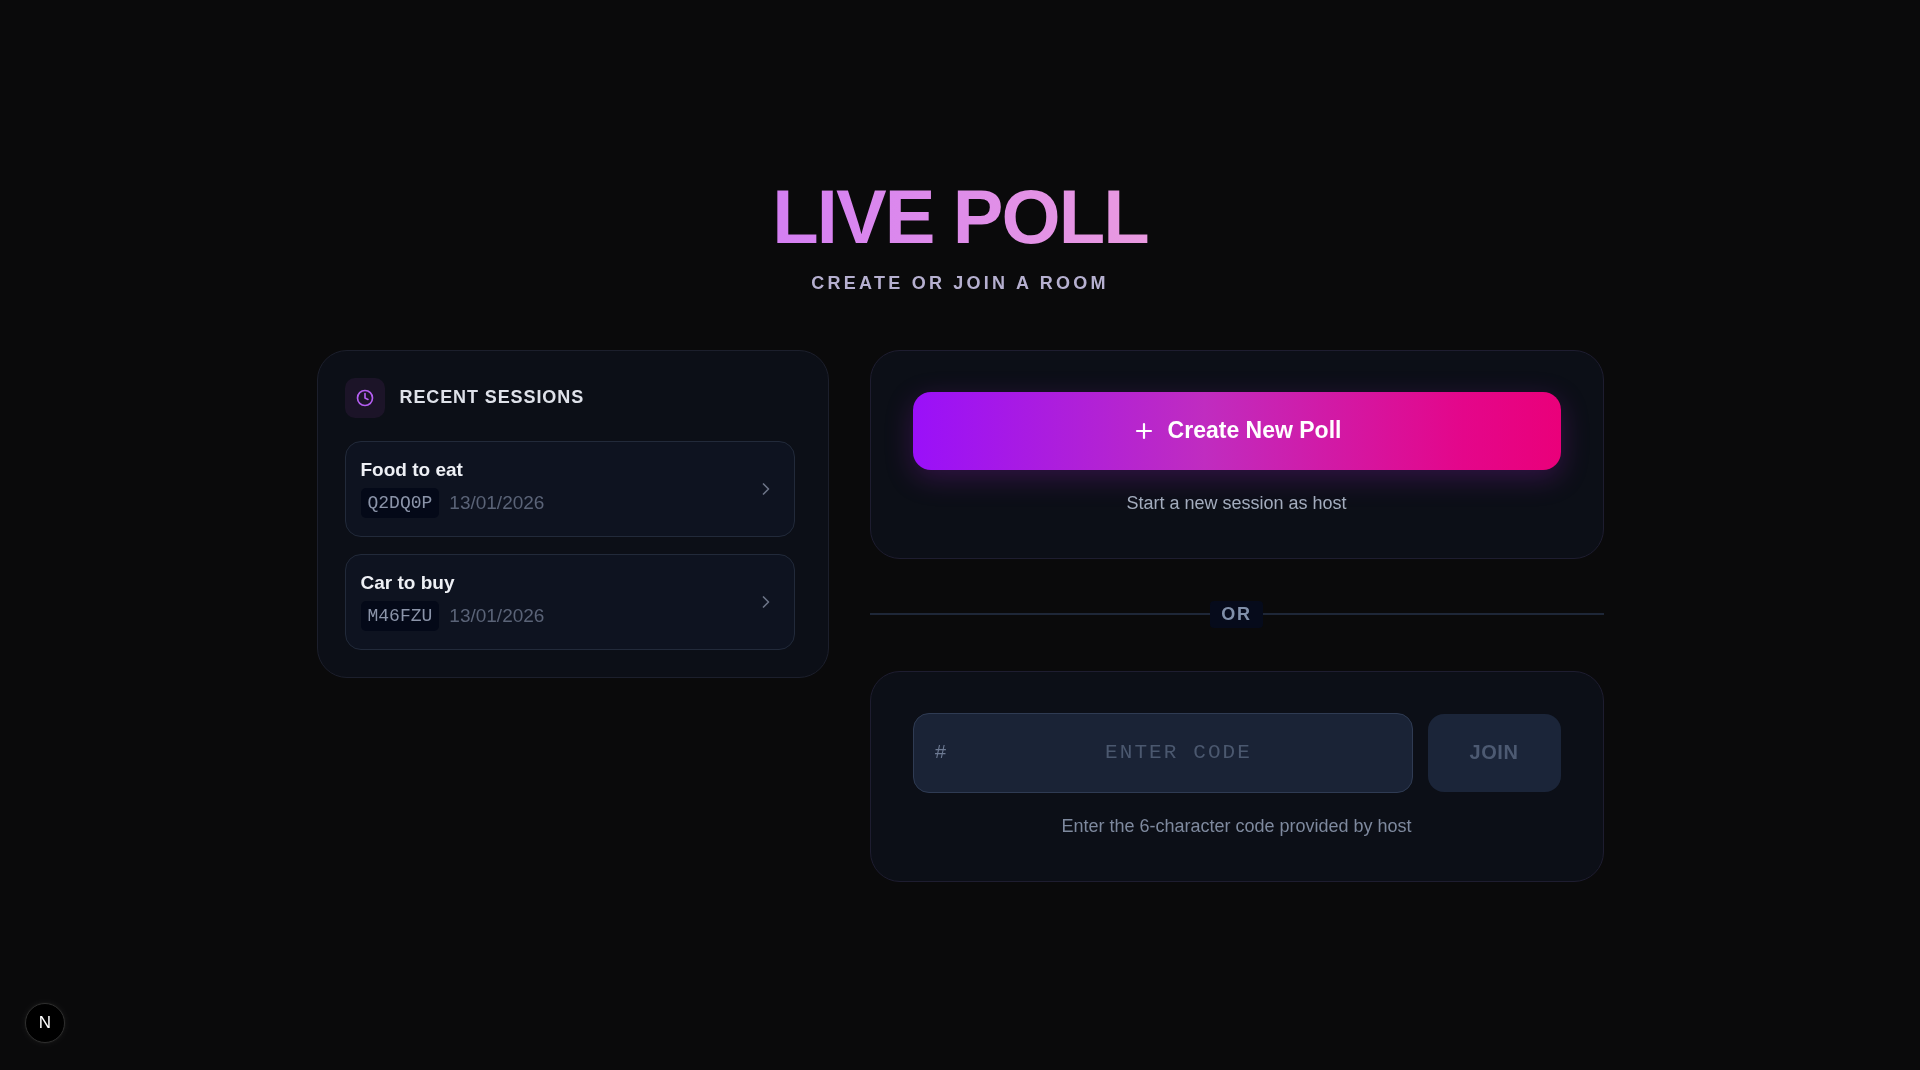 This screenshot has width=1920, height=1070. Describe the element at coordinates (364, 397) in the screenshot. I see `clock-icon` at that location.